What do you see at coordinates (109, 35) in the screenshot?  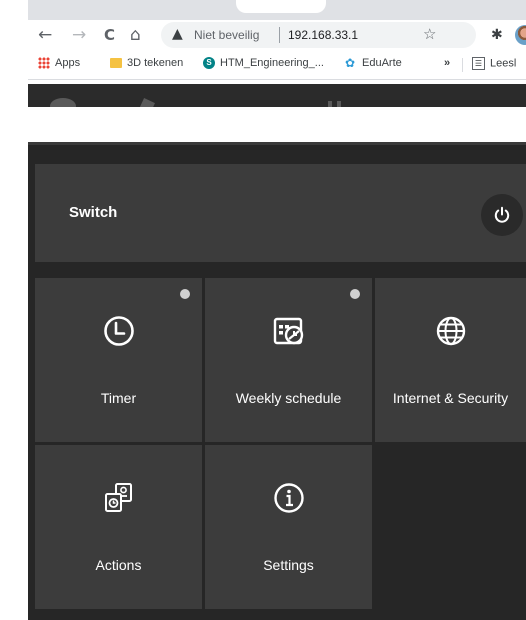 I see `reload-icon: C` at bounding box center [109, 35].